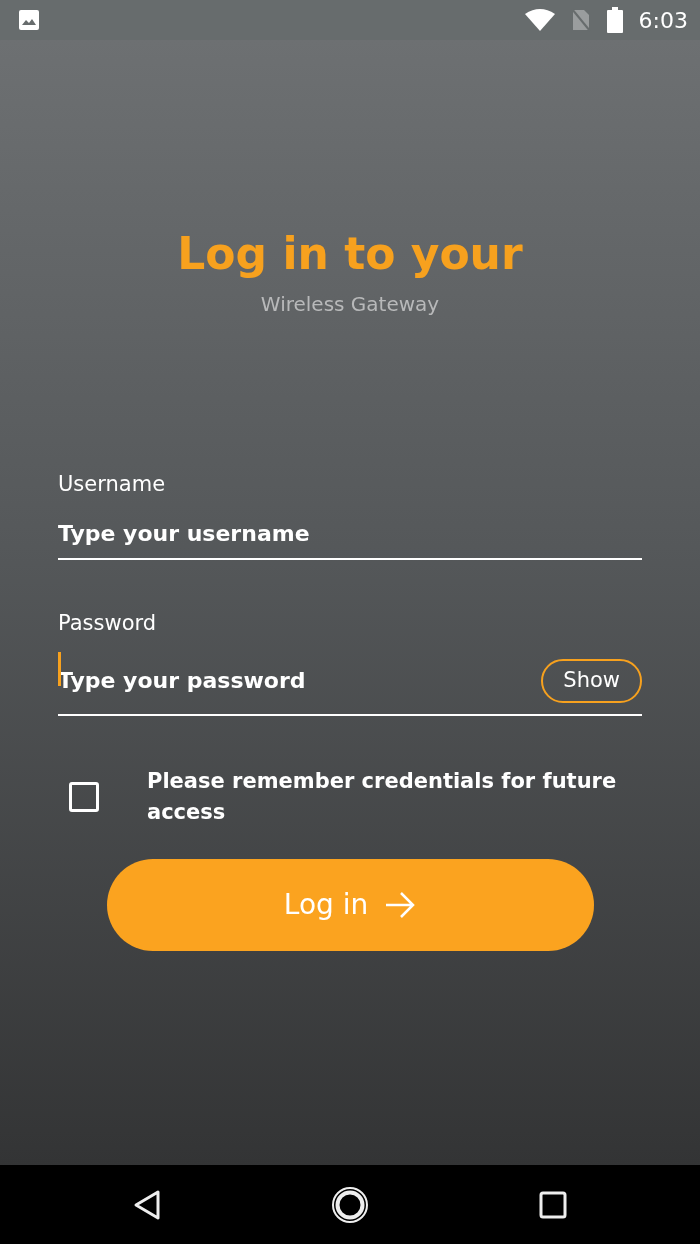 The image size is (700, 1244). What do you see at coordinates (84, 797) in the screenshot?
I see `remember-checkbox` at bounding box center [84, 797].